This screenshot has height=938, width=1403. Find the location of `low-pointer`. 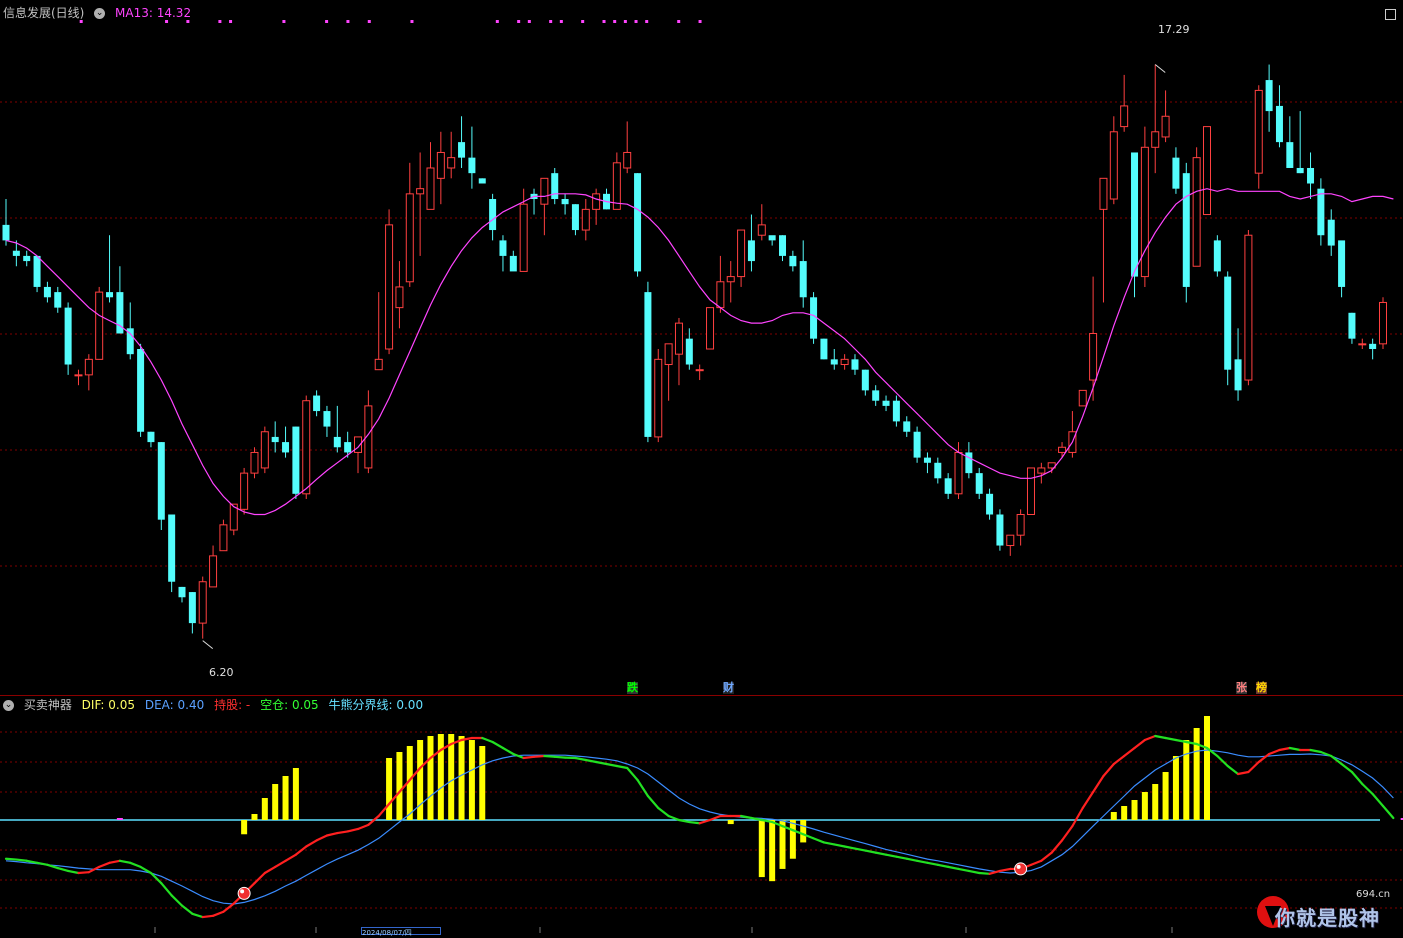

low-pointer is located at coordinates (208, 645).